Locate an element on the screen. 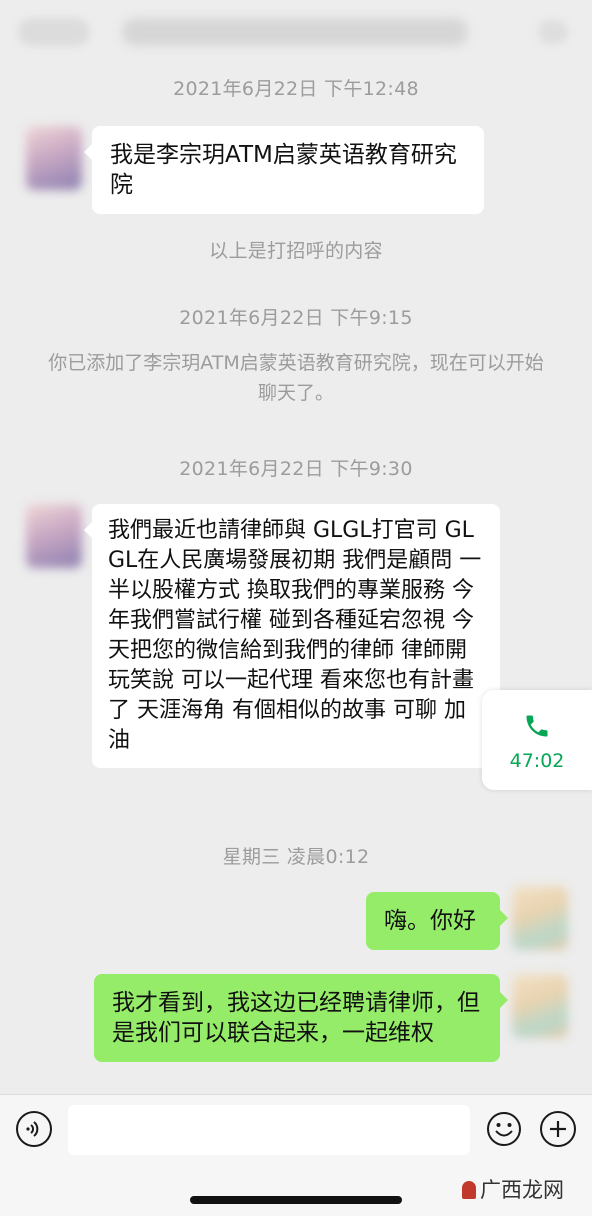 This screenshot has height=1216, width=592. call-duration: 47:02 is located at coordinates (537, 761).